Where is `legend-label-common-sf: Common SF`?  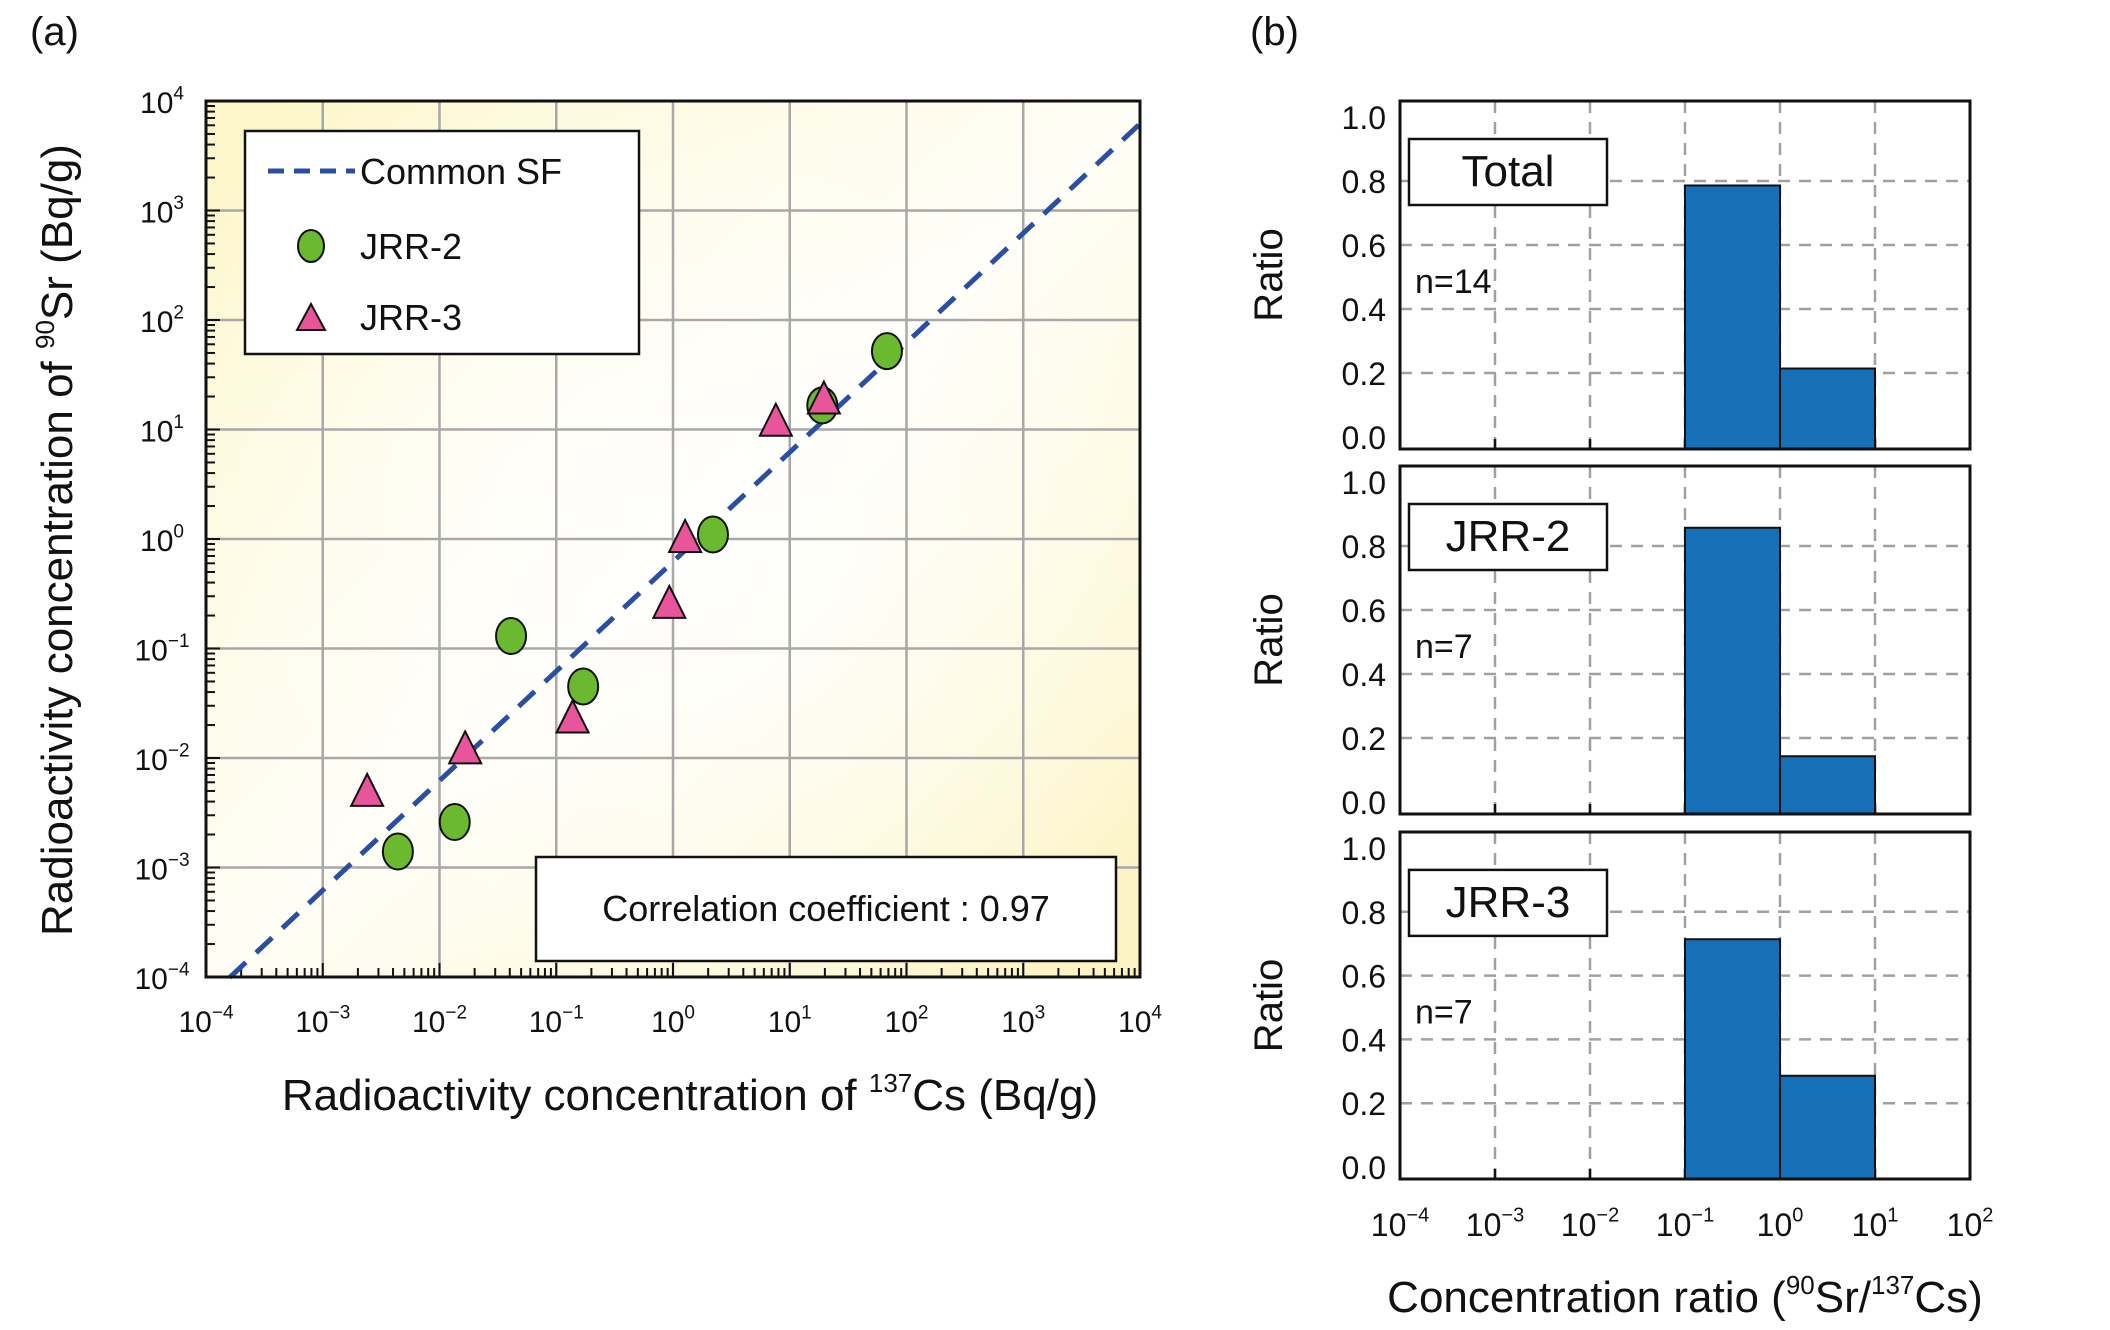 legend-label-common-sf: Common SF is located at coordinates (461, 171).